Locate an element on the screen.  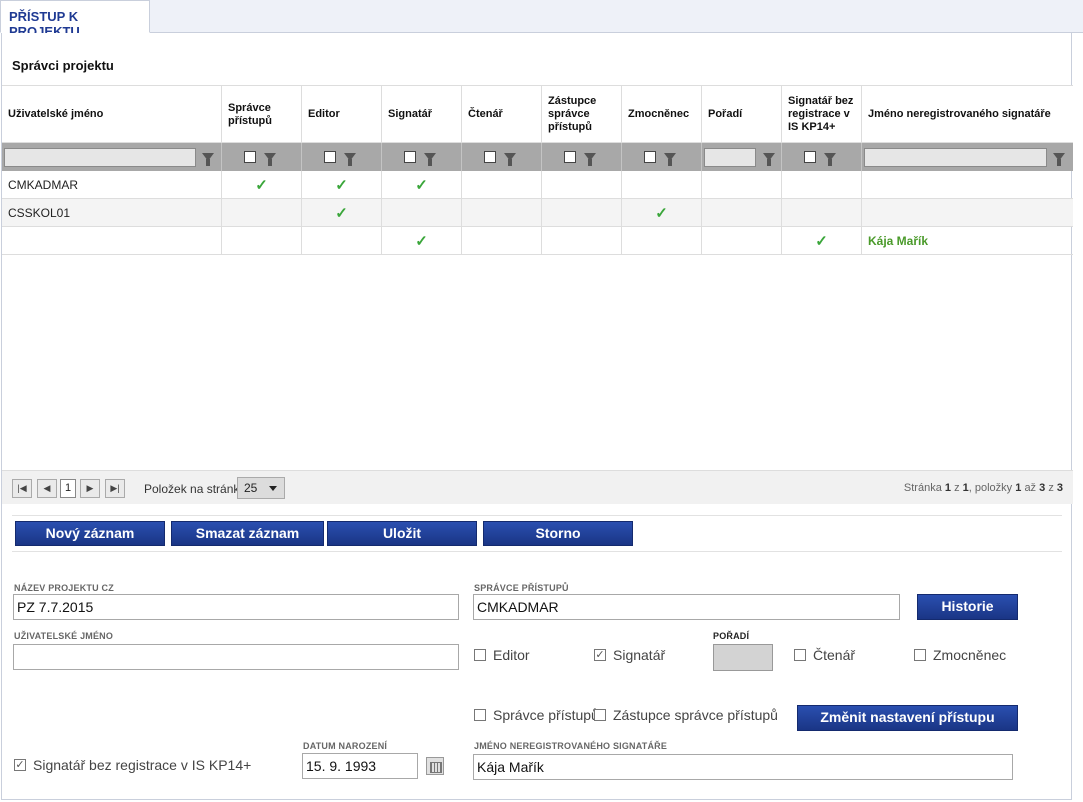
cell-username is located at coordinates (112, 240).